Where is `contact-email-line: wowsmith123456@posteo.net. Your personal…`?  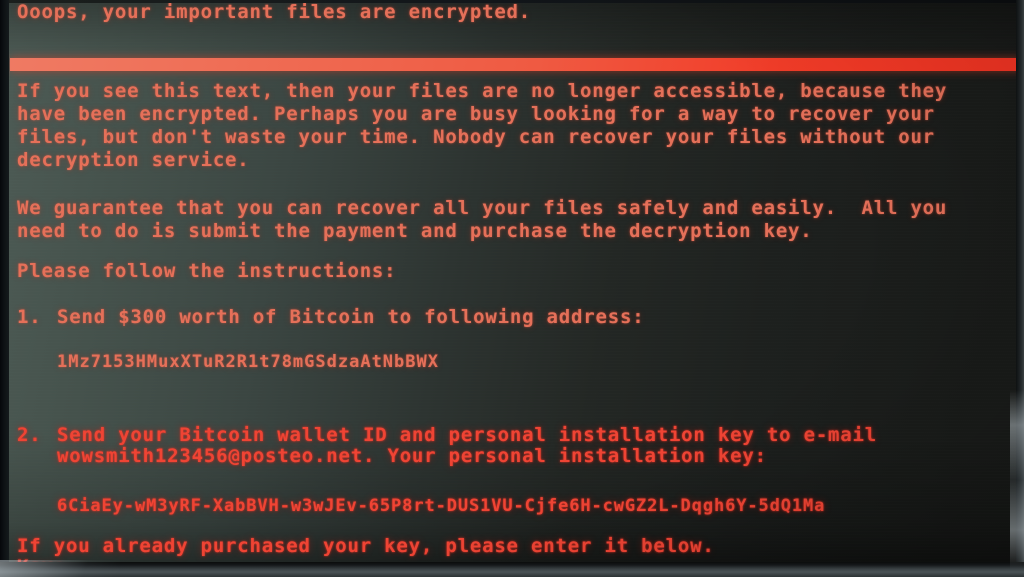 contact-email-line: wowsmith123456@posteo.net. Your personal… is located at coordinates (412, 456).